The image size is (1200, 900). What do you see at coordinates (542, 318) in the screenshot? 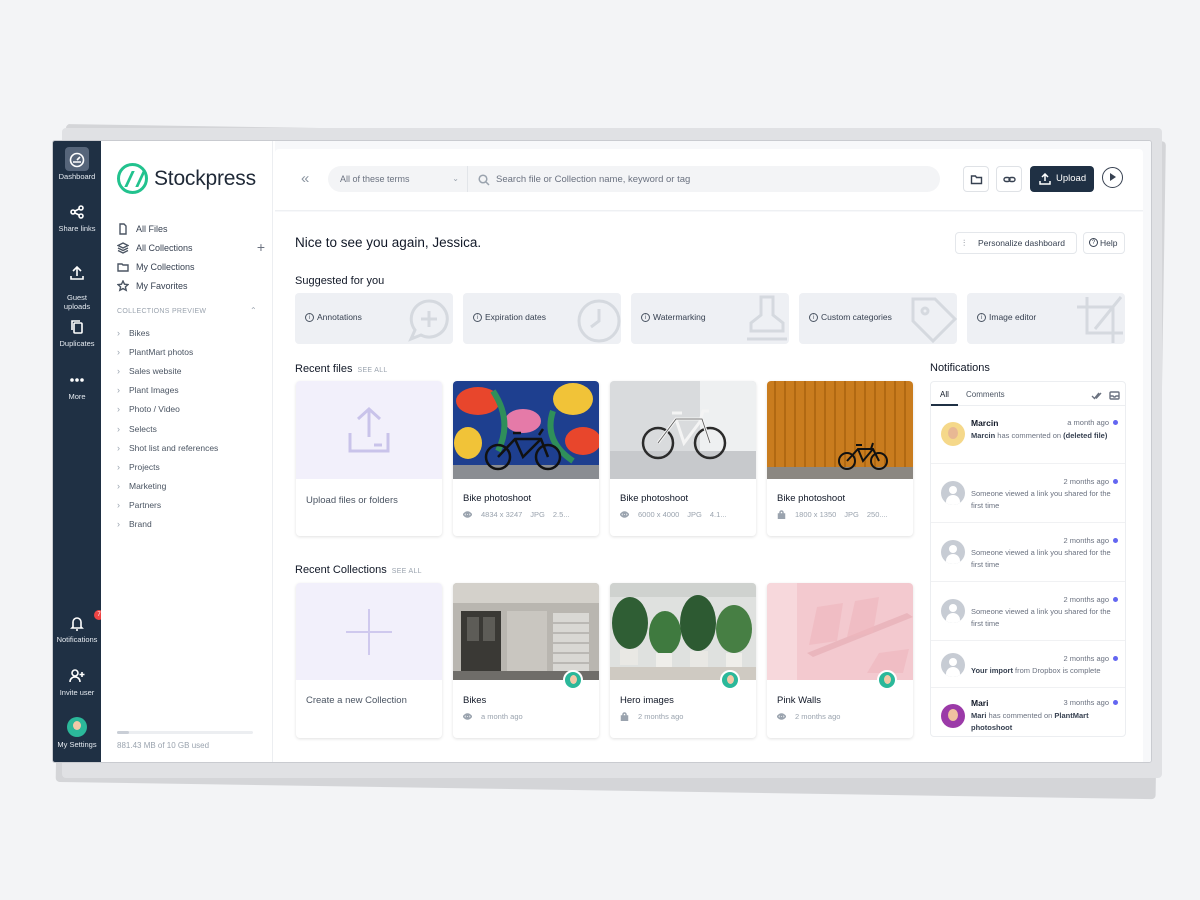
I see `suggestion-card-expiration-dates: i Expiration dates` at bounding box center [542, 318].